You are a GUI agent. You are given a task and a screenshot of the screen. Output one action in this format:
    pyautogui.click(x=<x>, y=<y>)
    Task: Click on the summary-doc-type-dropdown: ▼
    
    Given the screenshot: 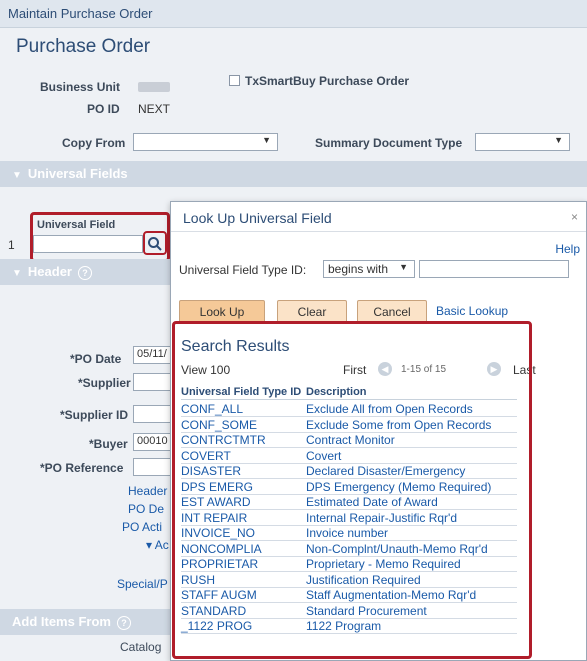 What is the action you would take?
    pyautogui.click(x=522, y=142)
    